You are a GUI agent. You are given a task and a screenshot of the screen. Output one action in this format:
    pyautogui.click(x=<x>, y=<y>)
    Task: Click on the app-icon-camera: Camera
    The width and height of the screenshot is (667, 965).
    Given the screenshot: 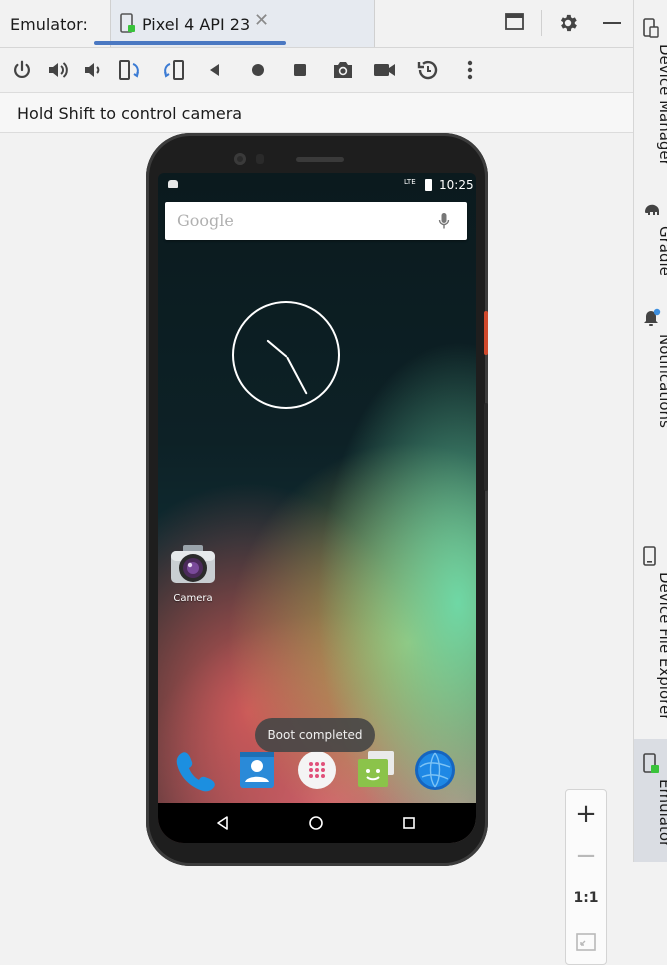 What is the action you would take?
    pyautogui.click(x=193, y=573)
    